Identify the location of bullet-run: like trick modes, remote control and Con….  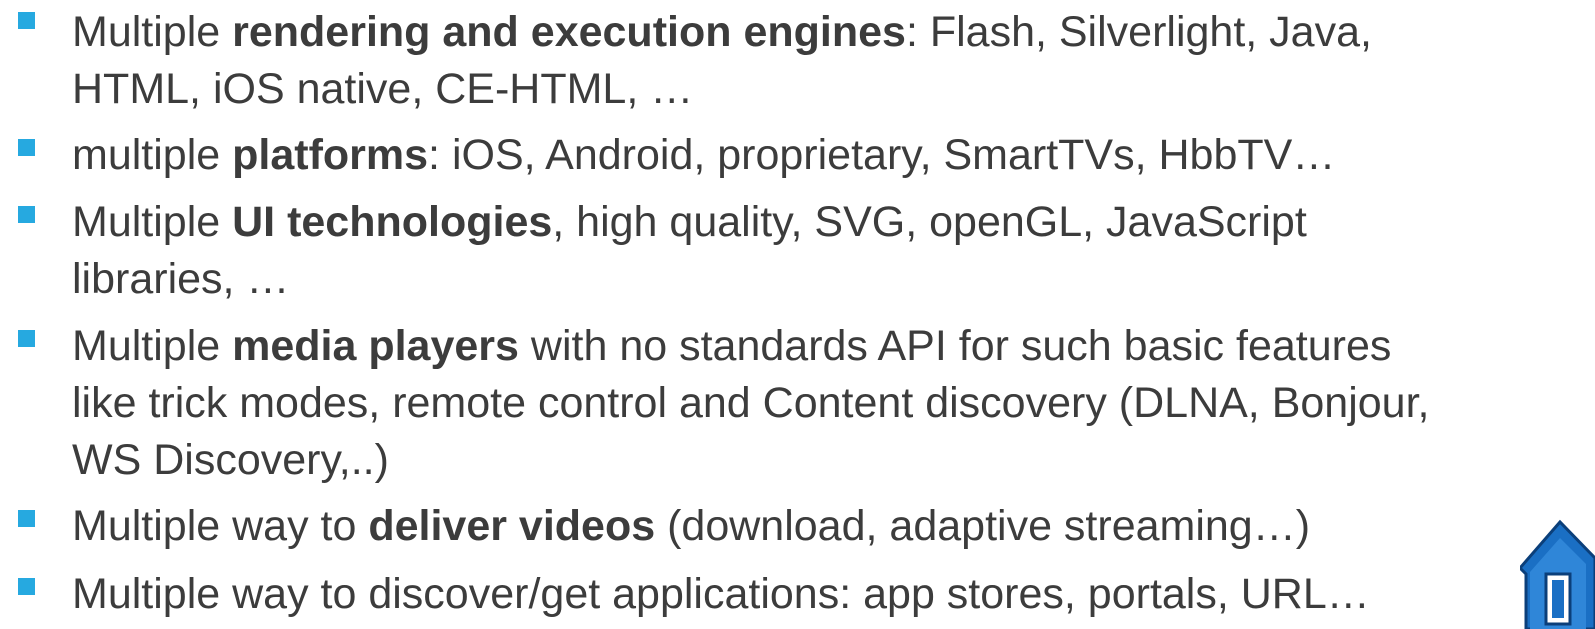
(751, 403).